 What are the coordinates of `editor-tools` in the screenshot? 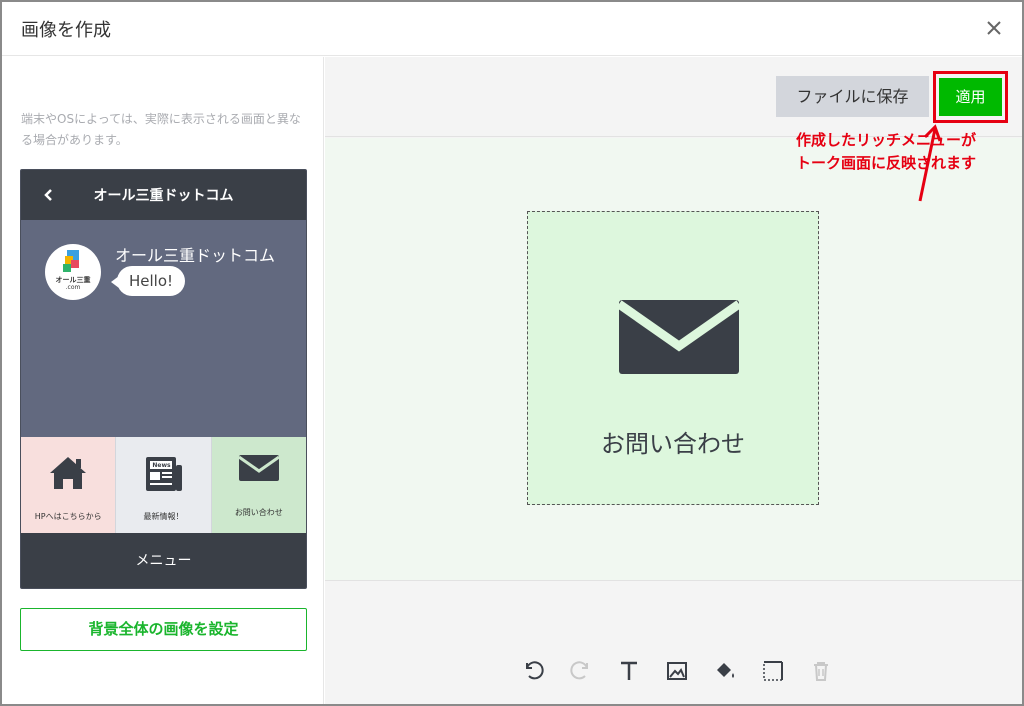 It's located at (683, 672).